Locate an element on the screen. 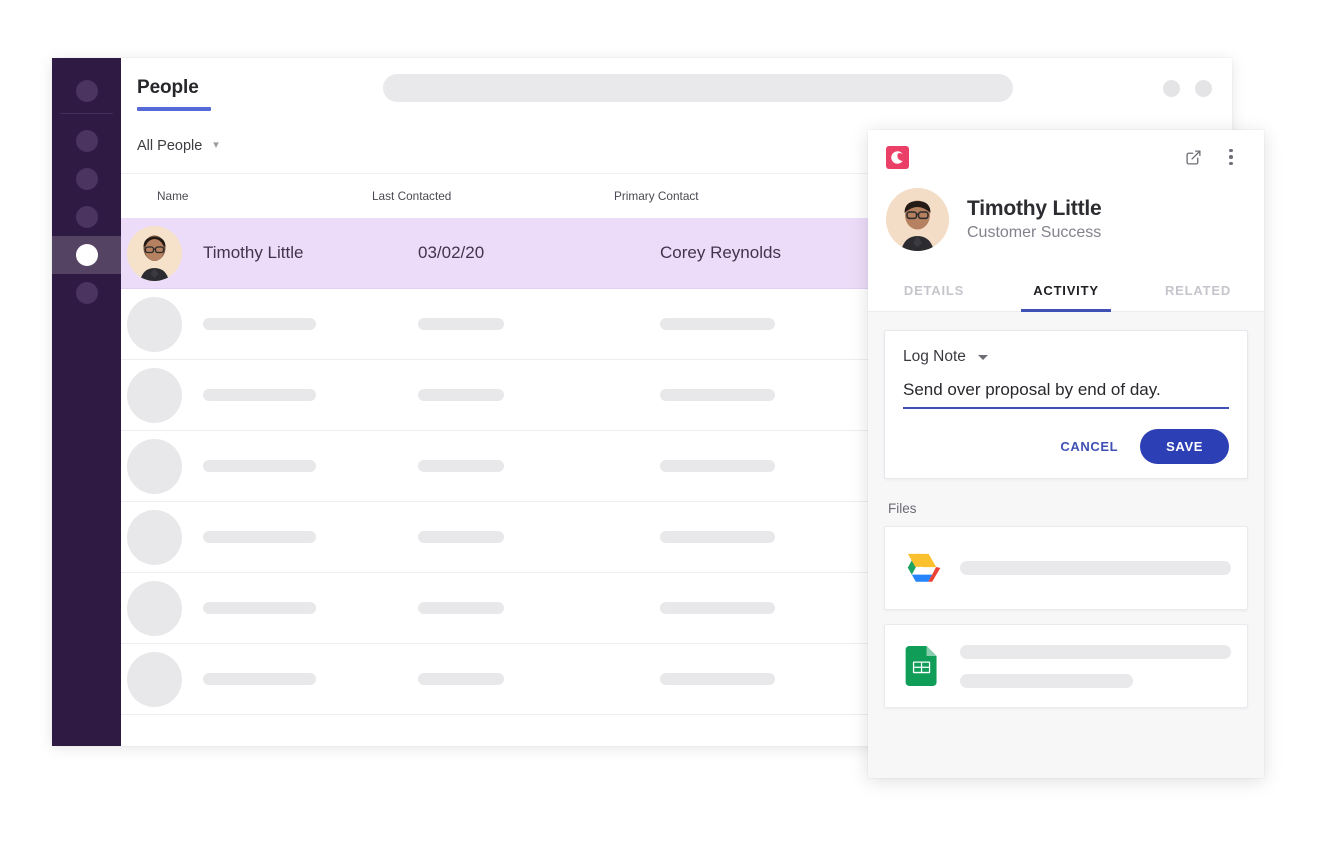 The height and width of the screenshot is (860, 1318). contact-identity: Timothy Little Customer Success is located at coordinates (1066, 230).